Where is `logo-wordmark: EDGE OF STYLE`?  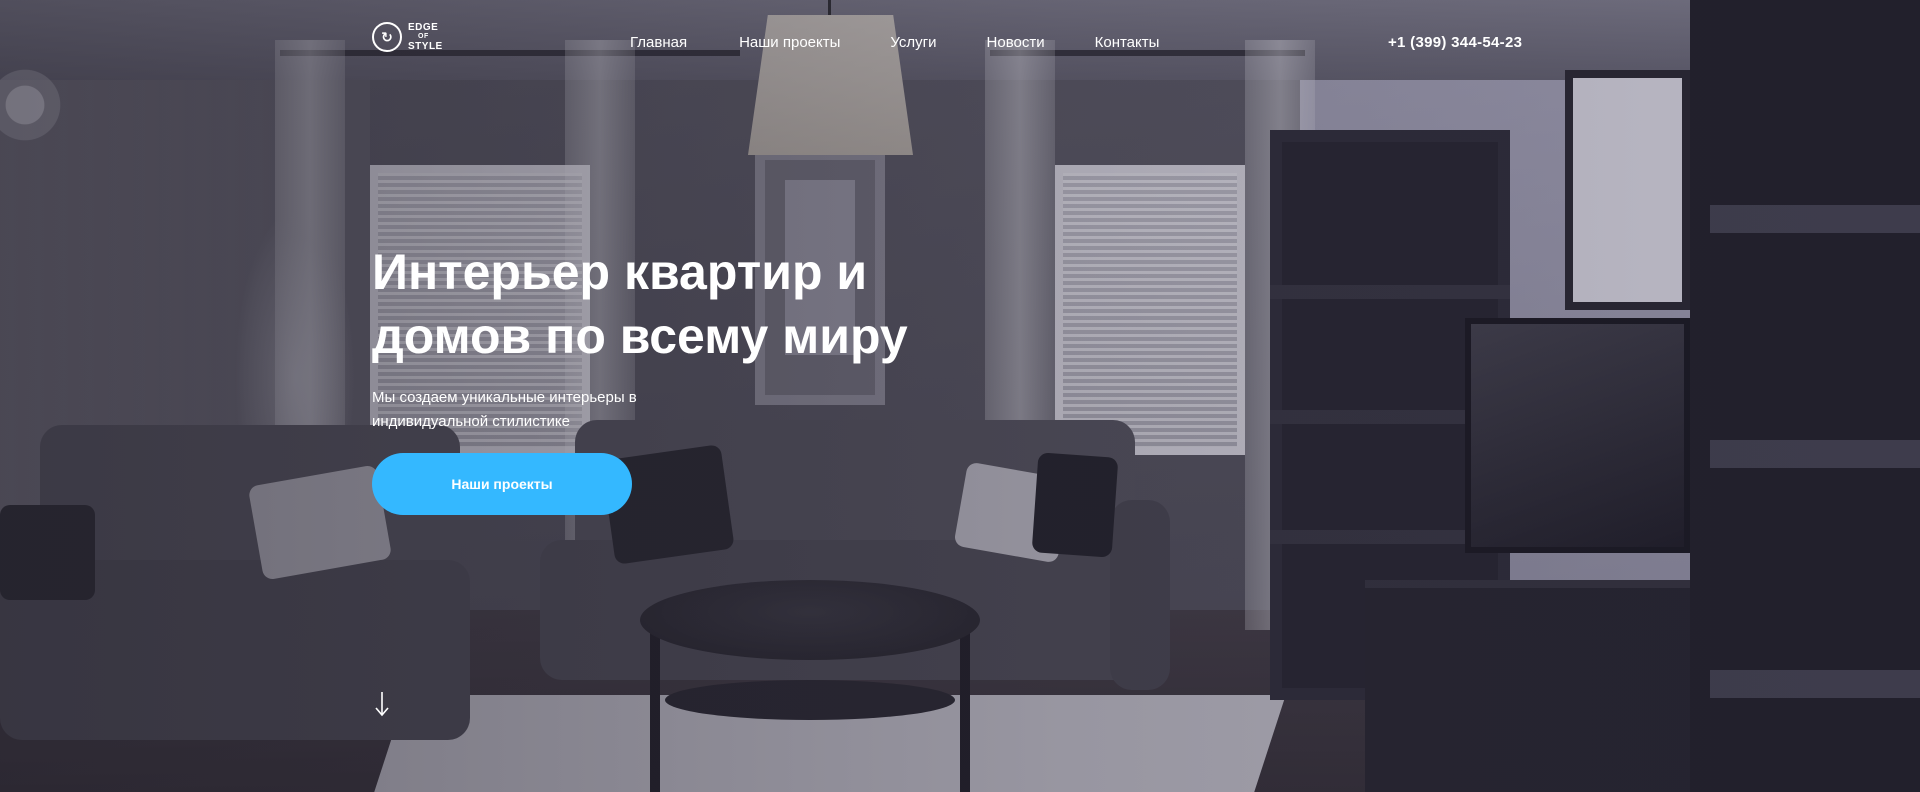
logo-wordmark: EDGE OF STYLE is located at coordinates (425, 37).